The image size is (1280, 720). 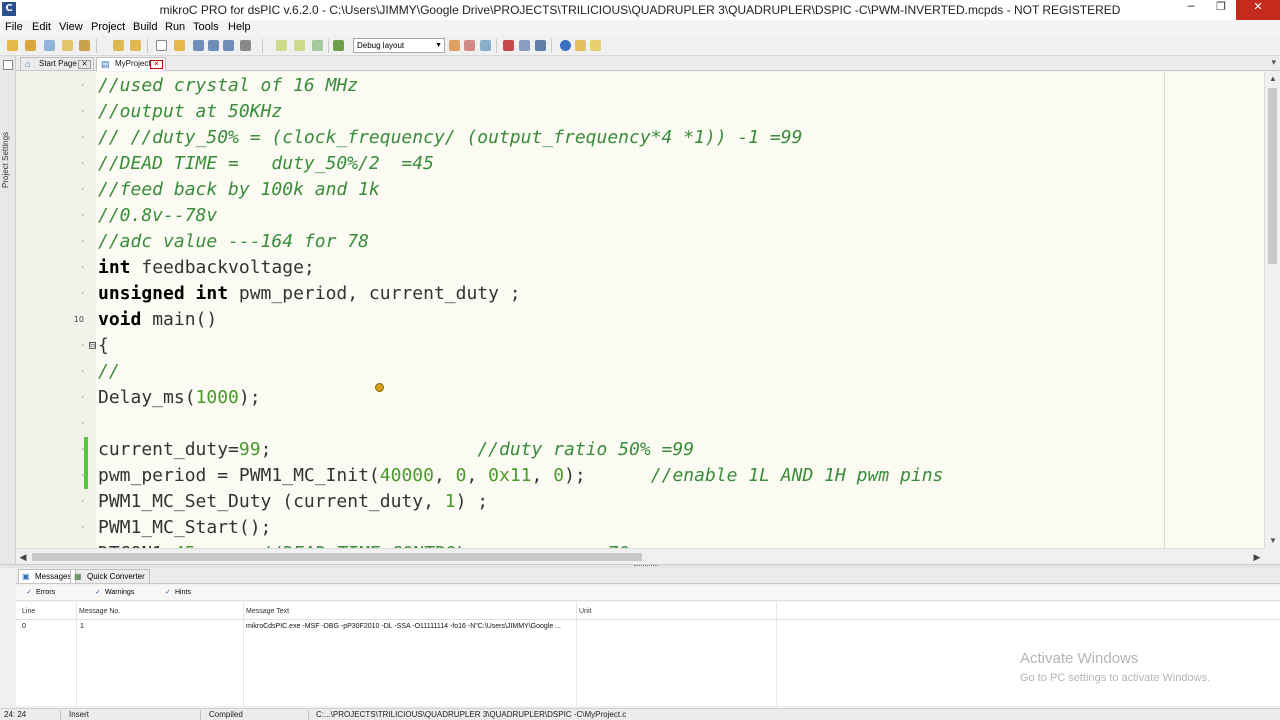 What do you see at coordinates (245, 45) in the screenshot?
I see `print-icon` at bounding box center [245, 45].